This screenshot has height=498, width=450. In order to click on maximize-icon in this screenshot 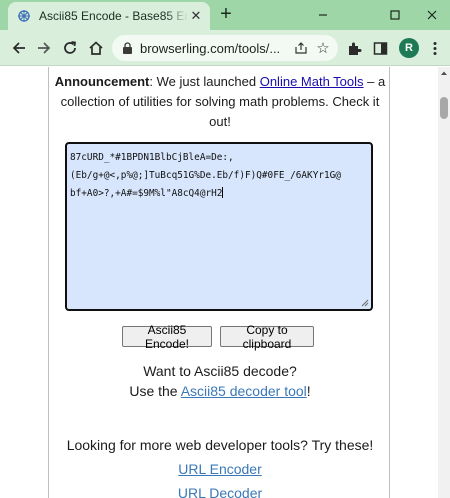, I will do `click(395, 15)`.